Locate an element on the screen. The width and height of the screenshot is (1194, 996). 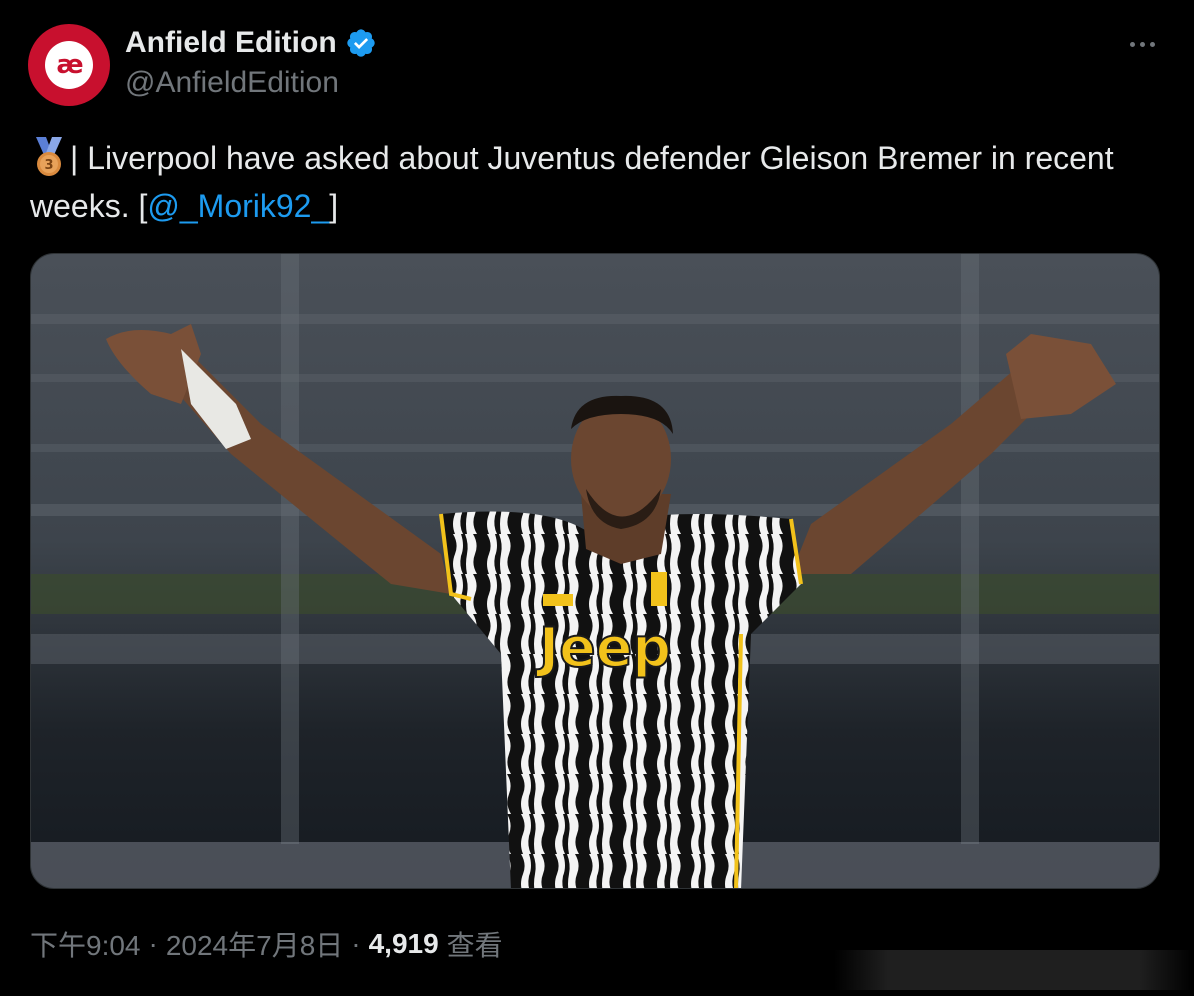
tweet-meta: 下午9:04 · 2024年7月8日 · 4,919 查看 is located at coordinates (266, 944).